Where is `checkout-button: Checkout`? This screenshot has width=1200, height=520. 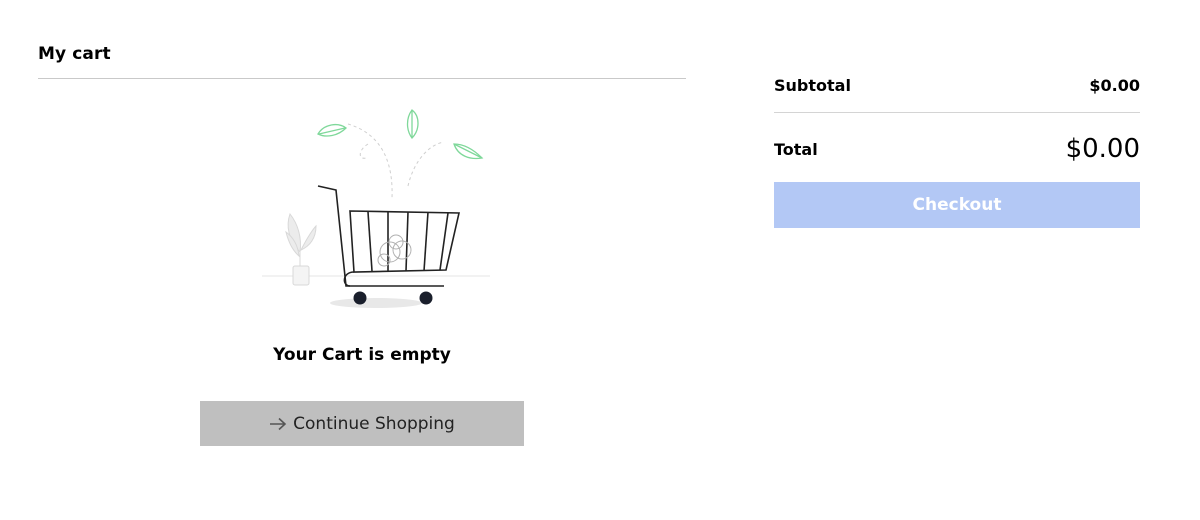
checkout-button: Checkout is located at coordinates (957, 205).